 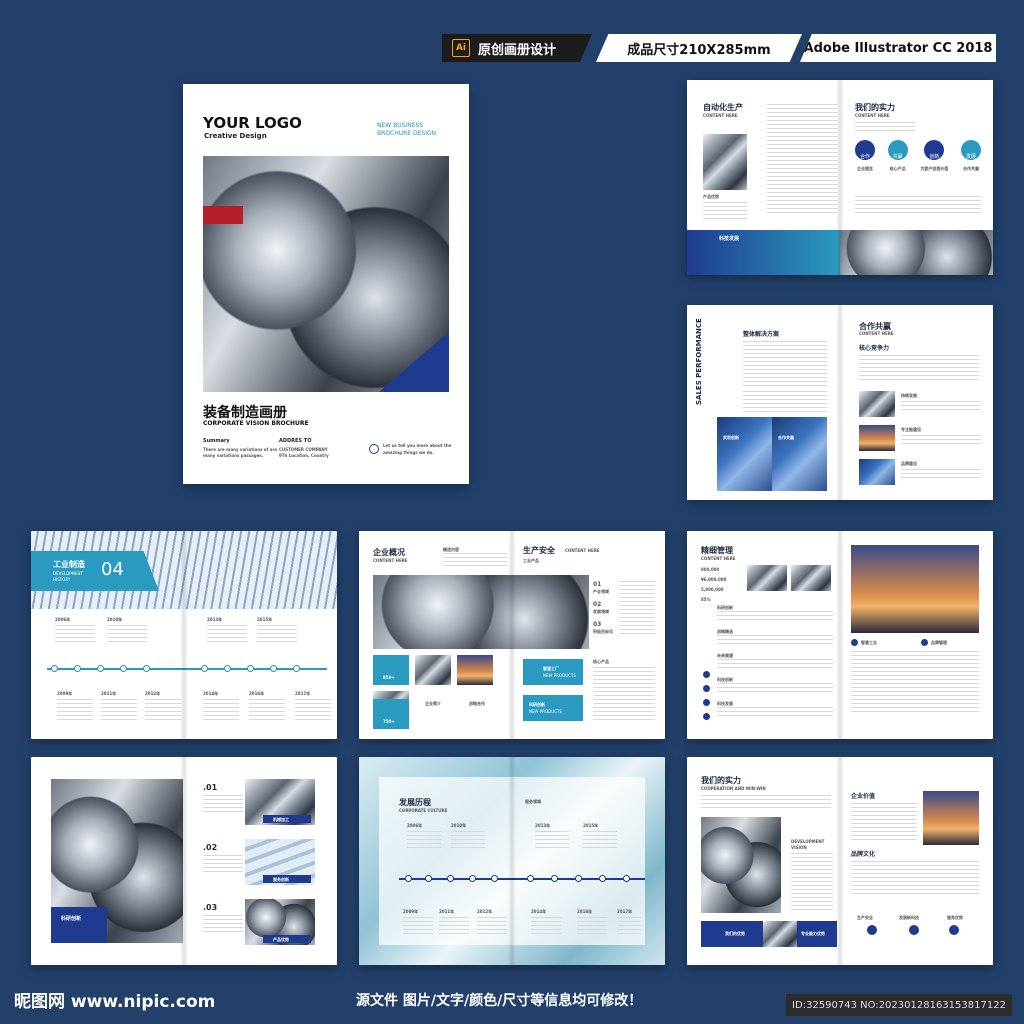 What do you see at coordinates (223, 925) in the screenshot?
I see `p6-num-text` at bounding box center [223, 925].